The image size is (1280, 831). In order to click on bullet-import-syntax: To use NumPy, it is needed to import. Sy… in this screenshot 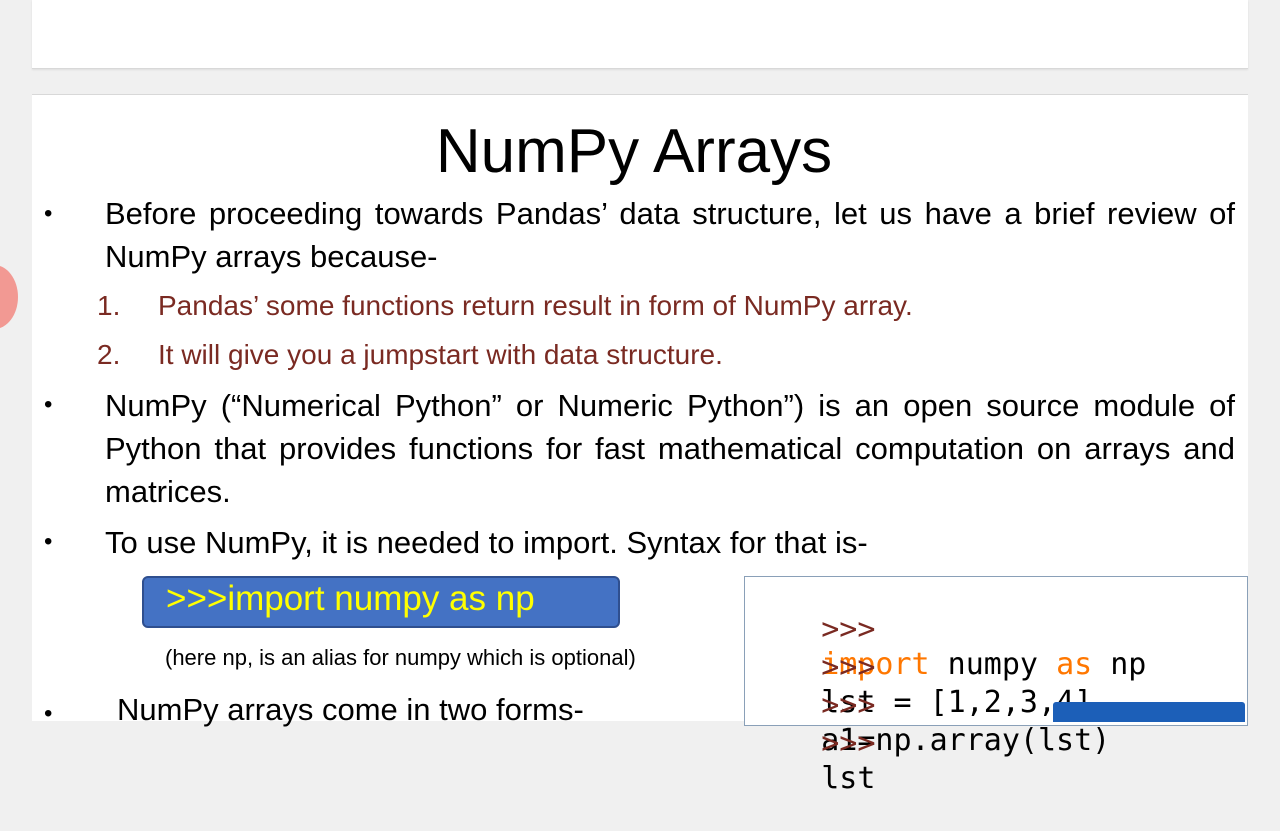, I will do `click(486, 542)`.